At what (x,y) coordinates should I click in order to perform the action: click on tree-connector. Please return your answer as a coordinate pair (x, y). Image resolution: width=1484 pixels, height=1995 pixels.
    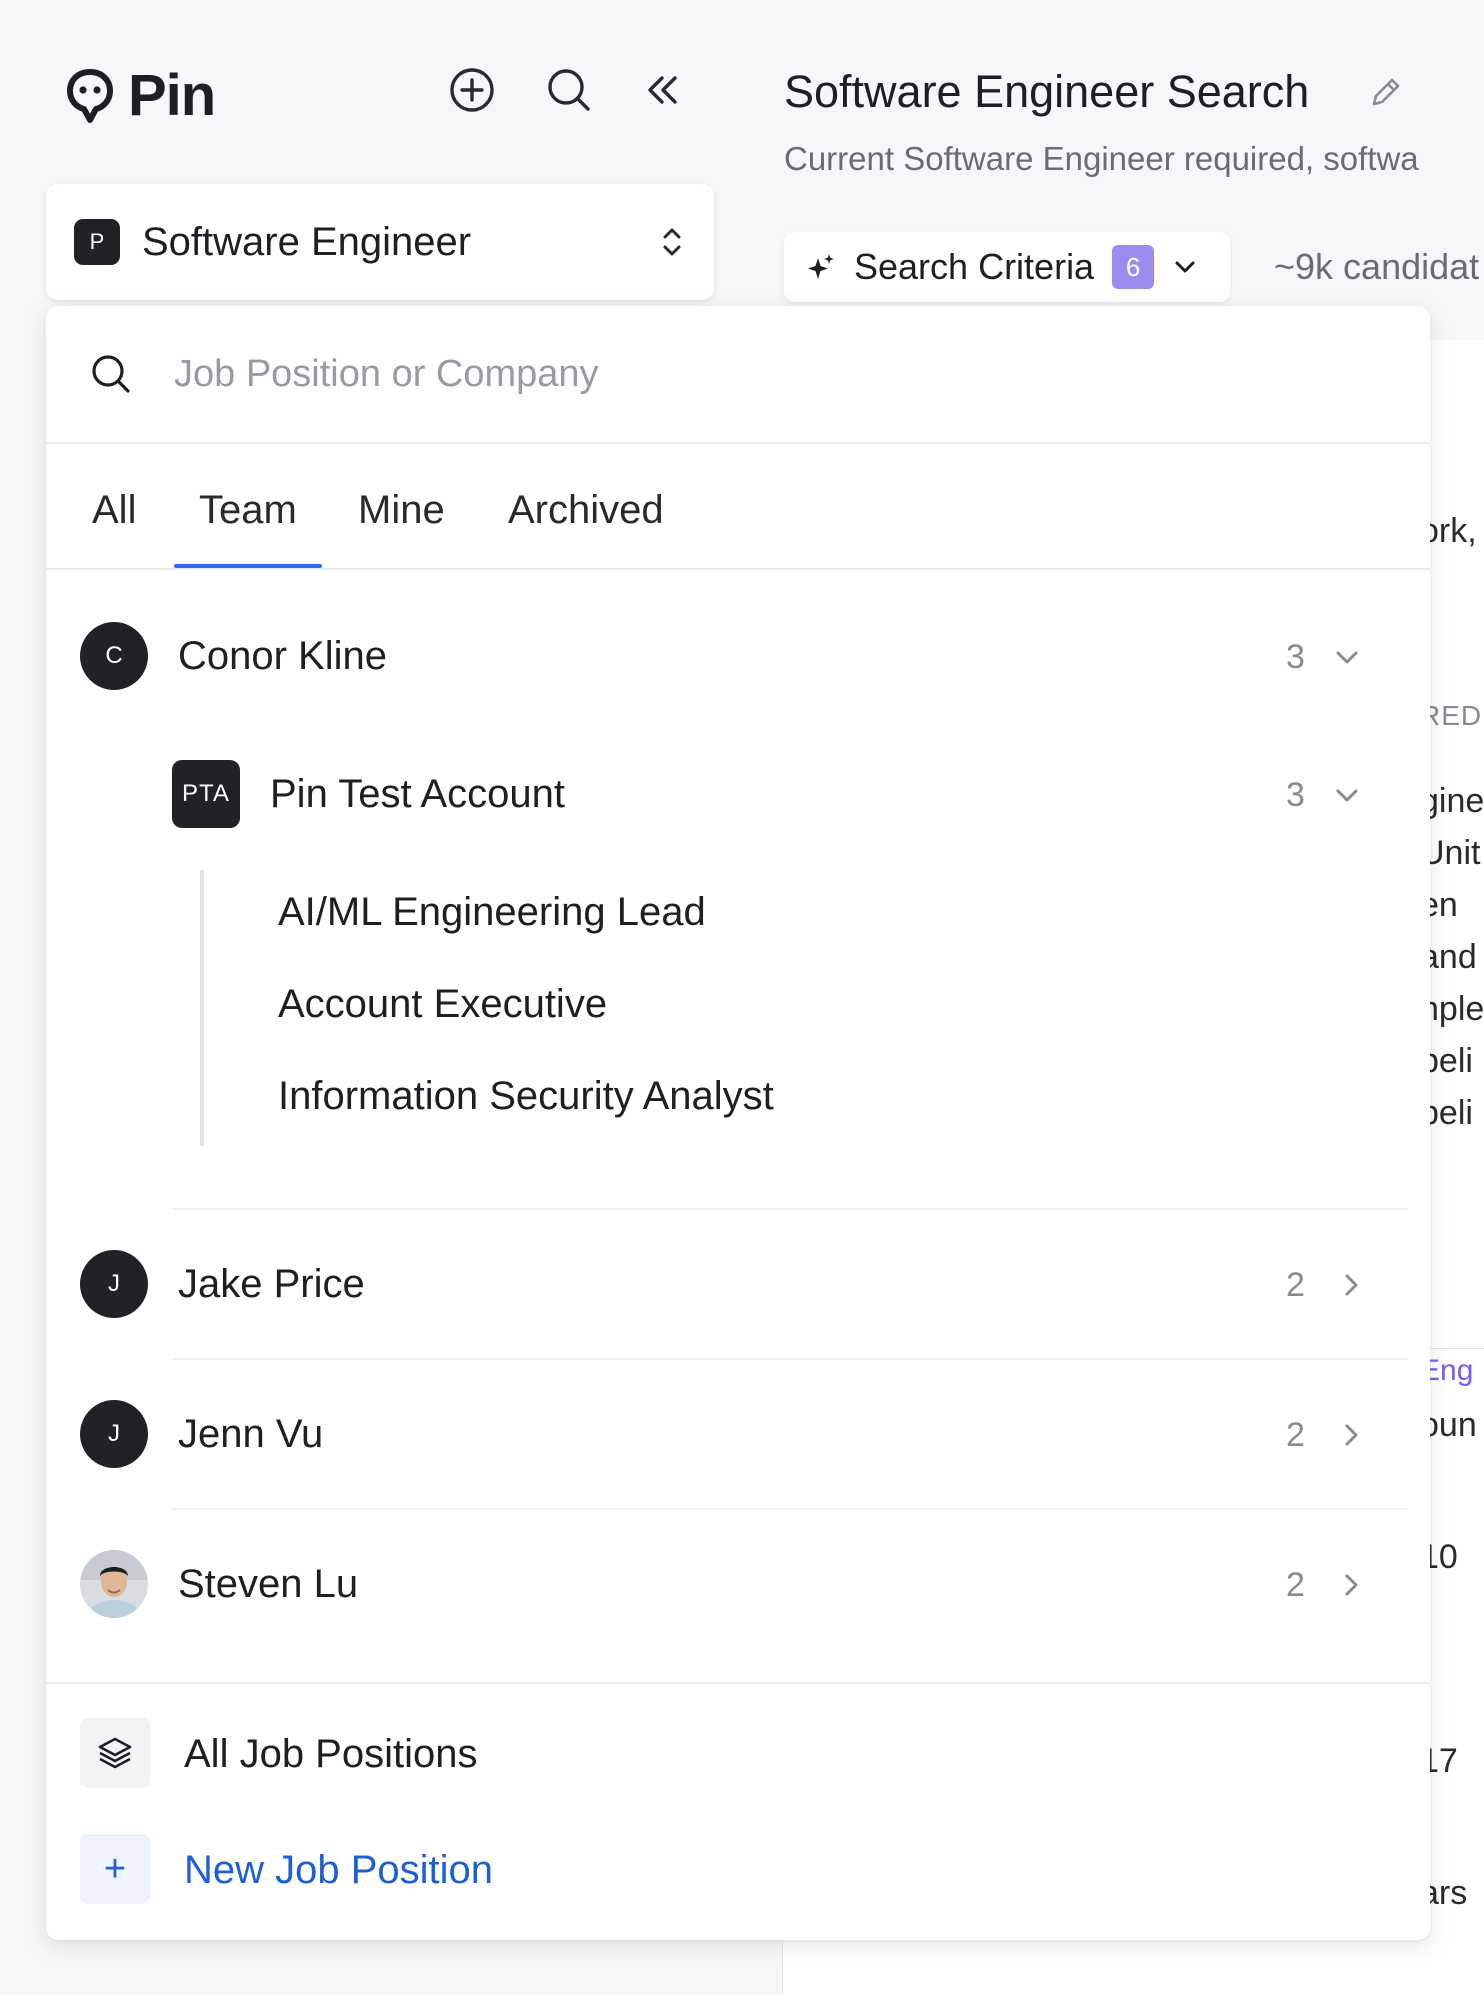
    Looking at the image, I should click on (202, 1008).